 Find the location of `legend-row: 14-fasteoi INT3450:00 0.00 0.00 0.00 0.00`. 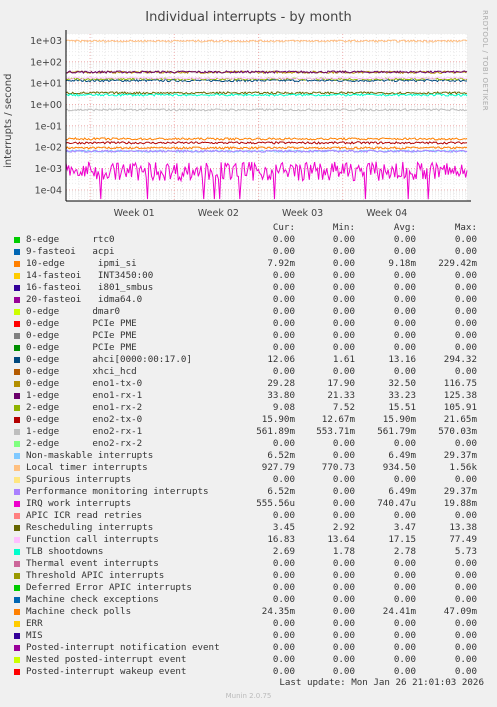

legend-row: 14-fasteoi INT3450:00 0.00 0.00 0.00 0.00 is located at coordinates (247, 276).